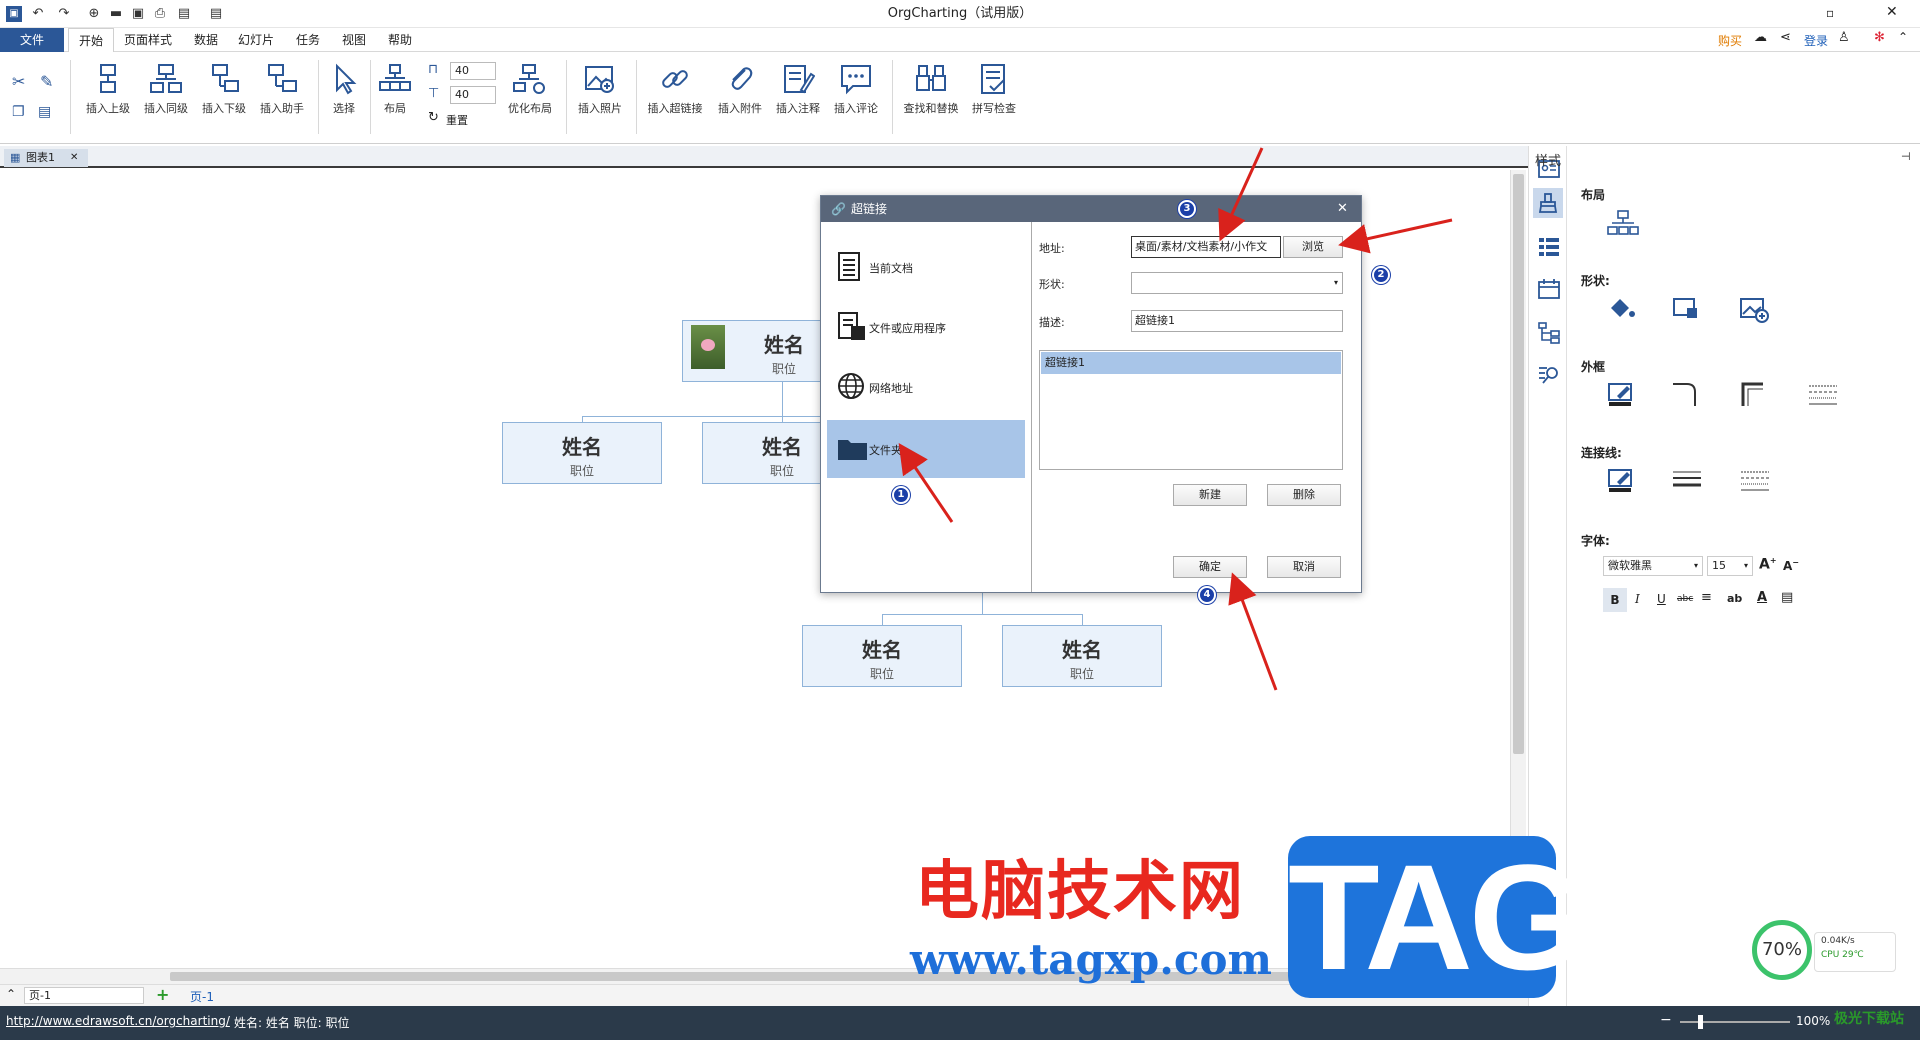 The width and height of the screenshot is (1920, 1040). Describe the element at coordinates (856, 96) in the screenshot. I see `insert-comment-button: 插入评论` at that location.